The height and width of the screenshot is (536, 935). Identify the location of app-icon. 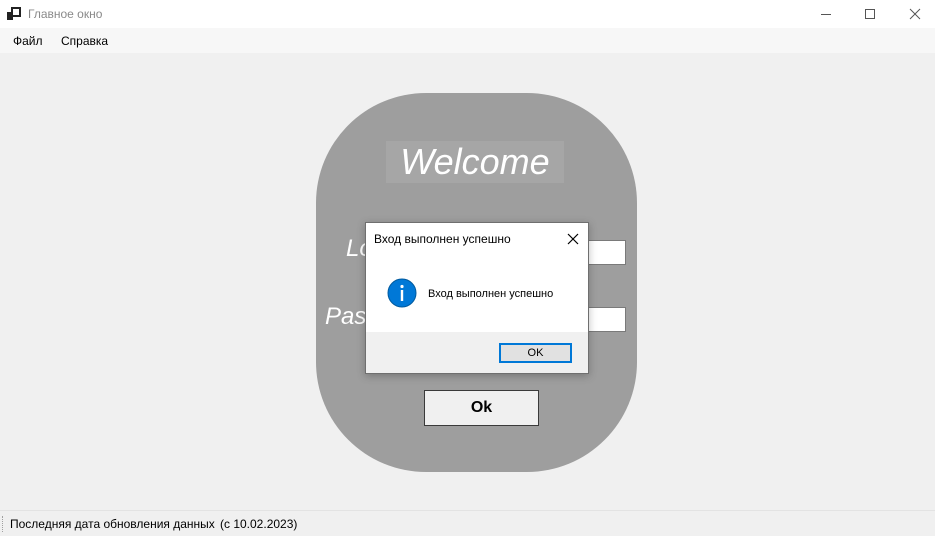
(14, 13).